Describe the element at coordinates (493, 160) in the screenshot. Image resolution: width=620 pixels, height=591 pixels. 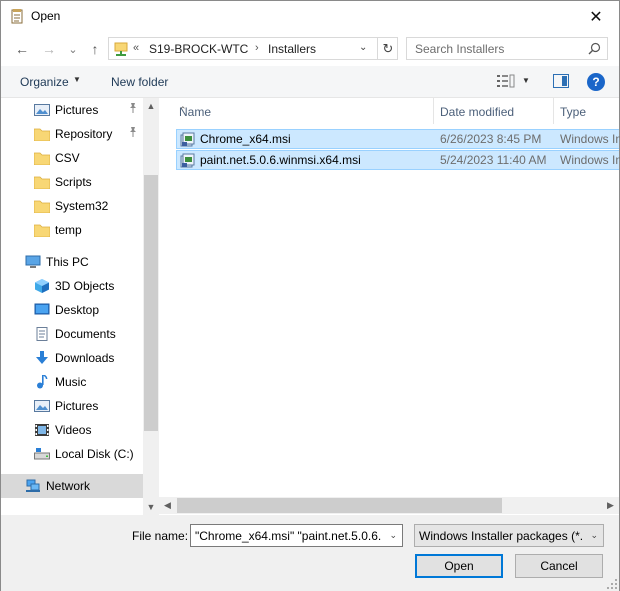
I see `file-date-modified: 5/24/2023 11:40 AM` at that location.